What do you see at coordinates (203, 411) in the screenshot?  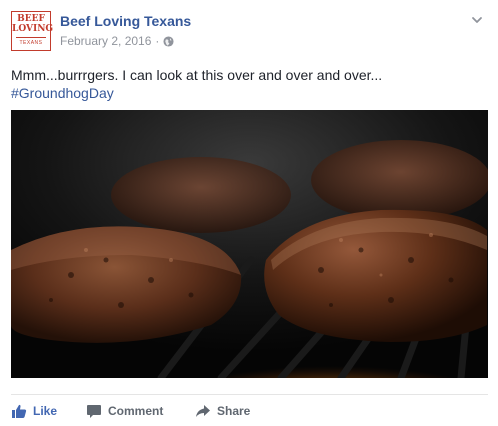 I see `share-icon` at bounding box center [203, 411].